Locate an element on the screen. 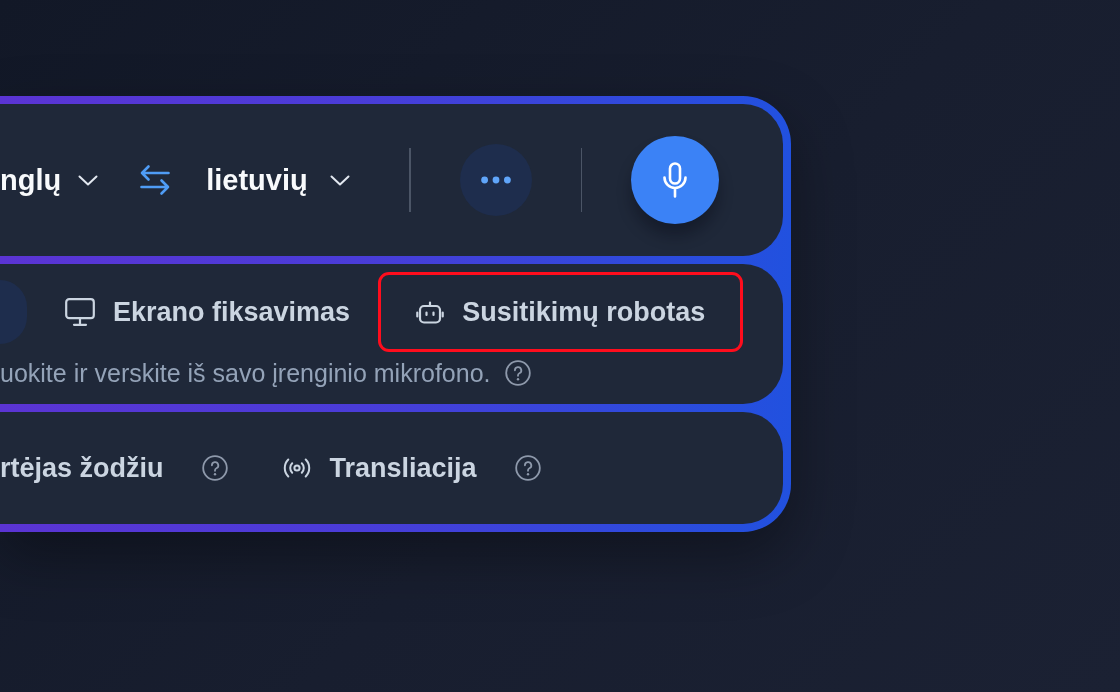  mode-button: Transliacija is located at coordinates (379, 468).